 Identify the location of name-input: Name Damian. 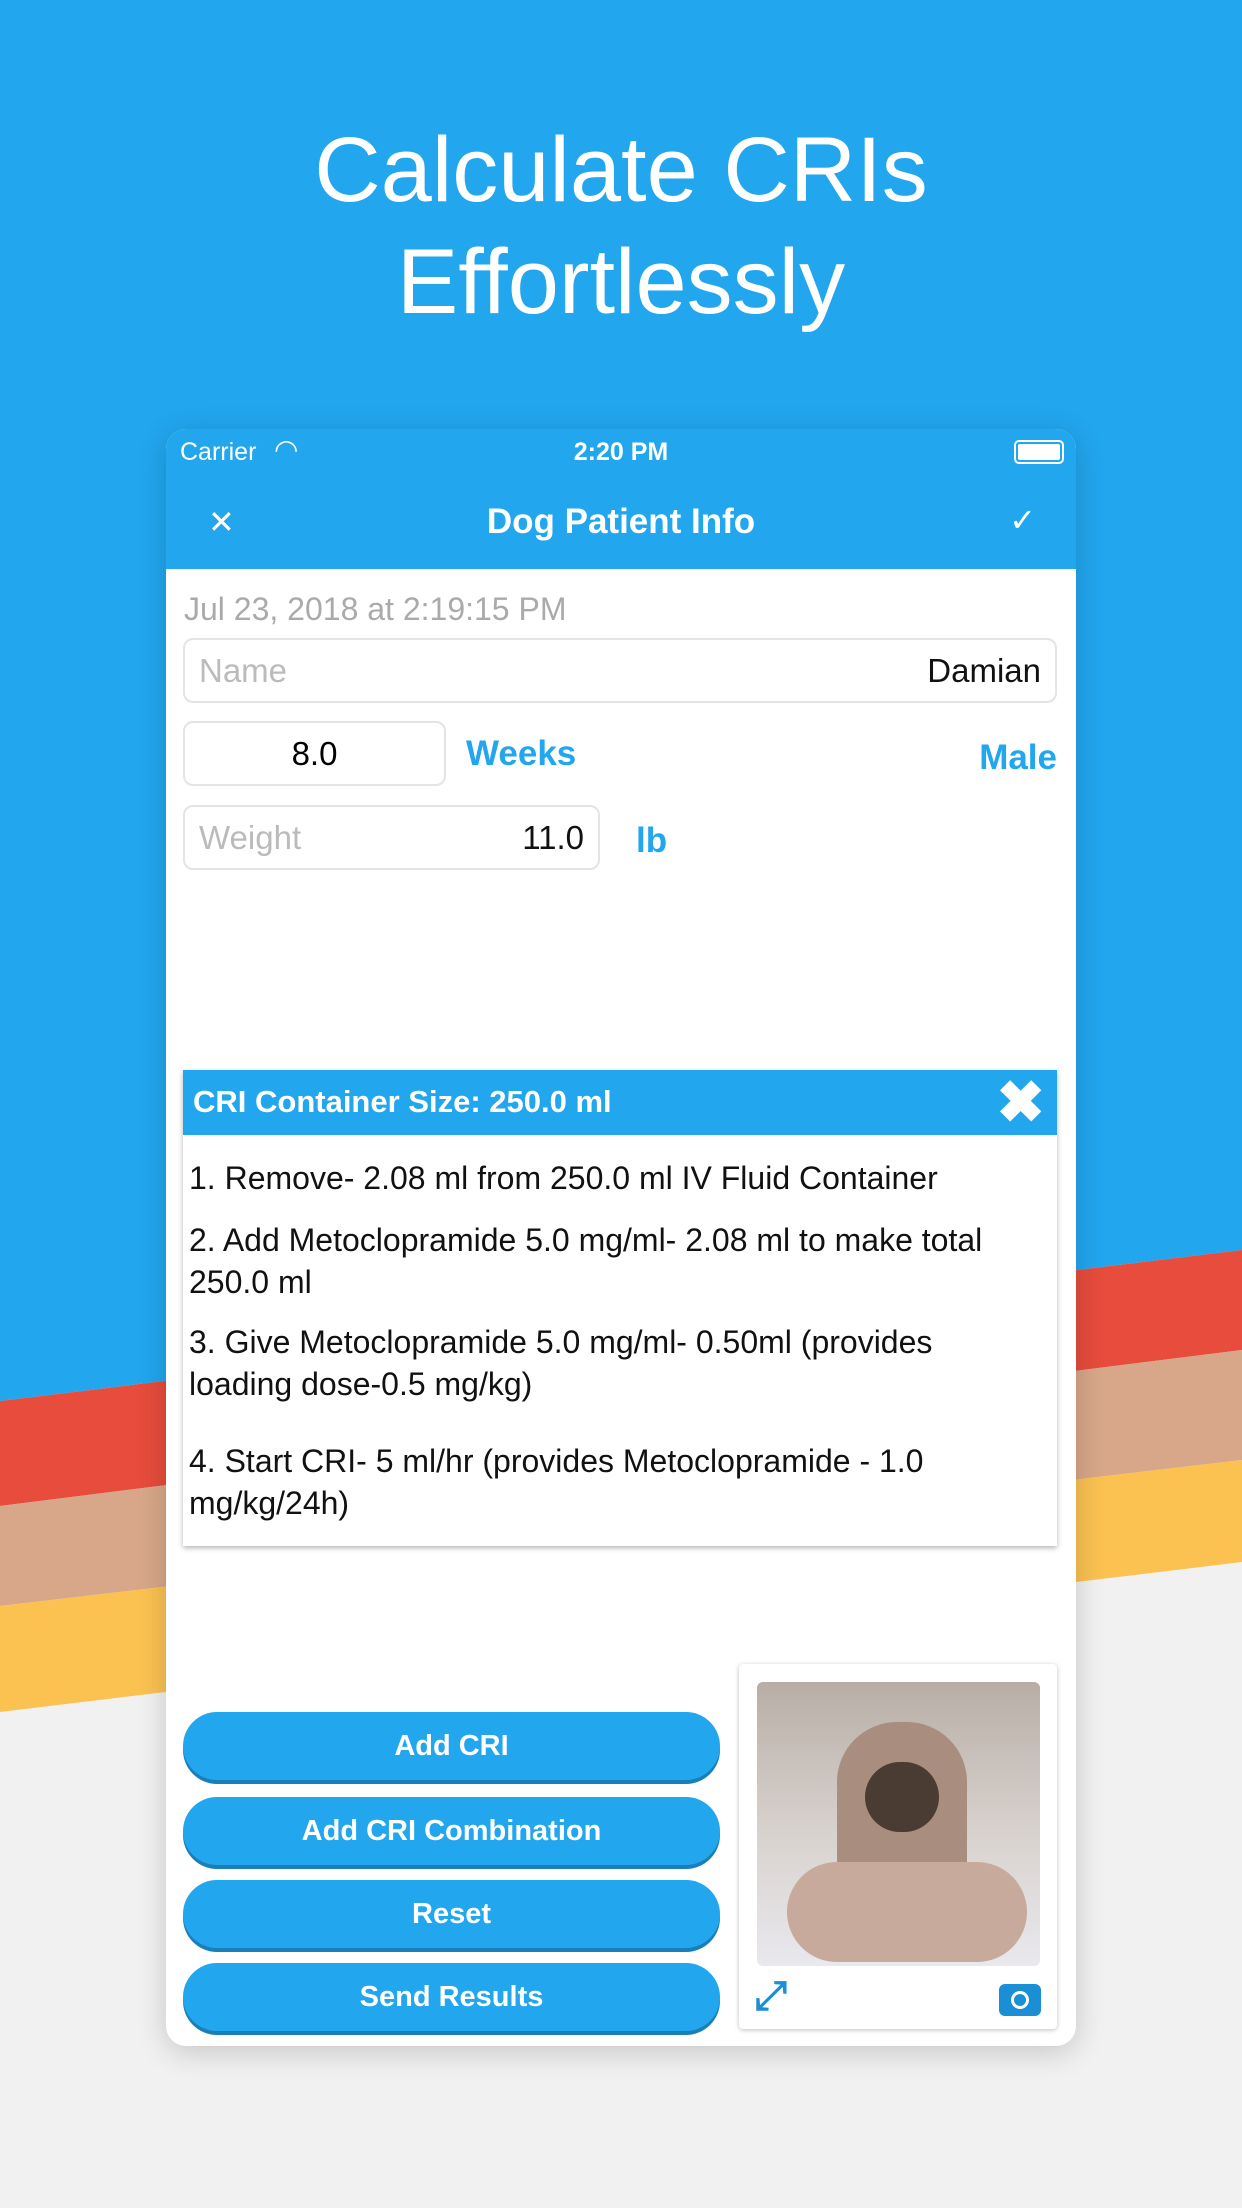
(620, 670).